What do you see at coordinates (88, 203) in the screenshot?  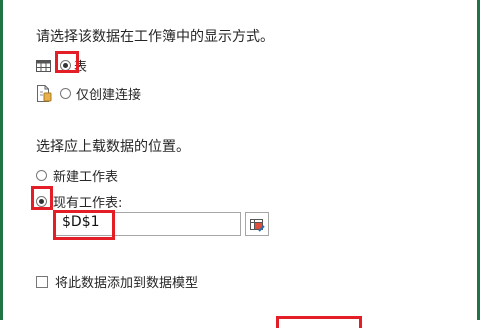 I see `existing-worksheet-label: 现有工作表:` at bounding box center [88, 203].